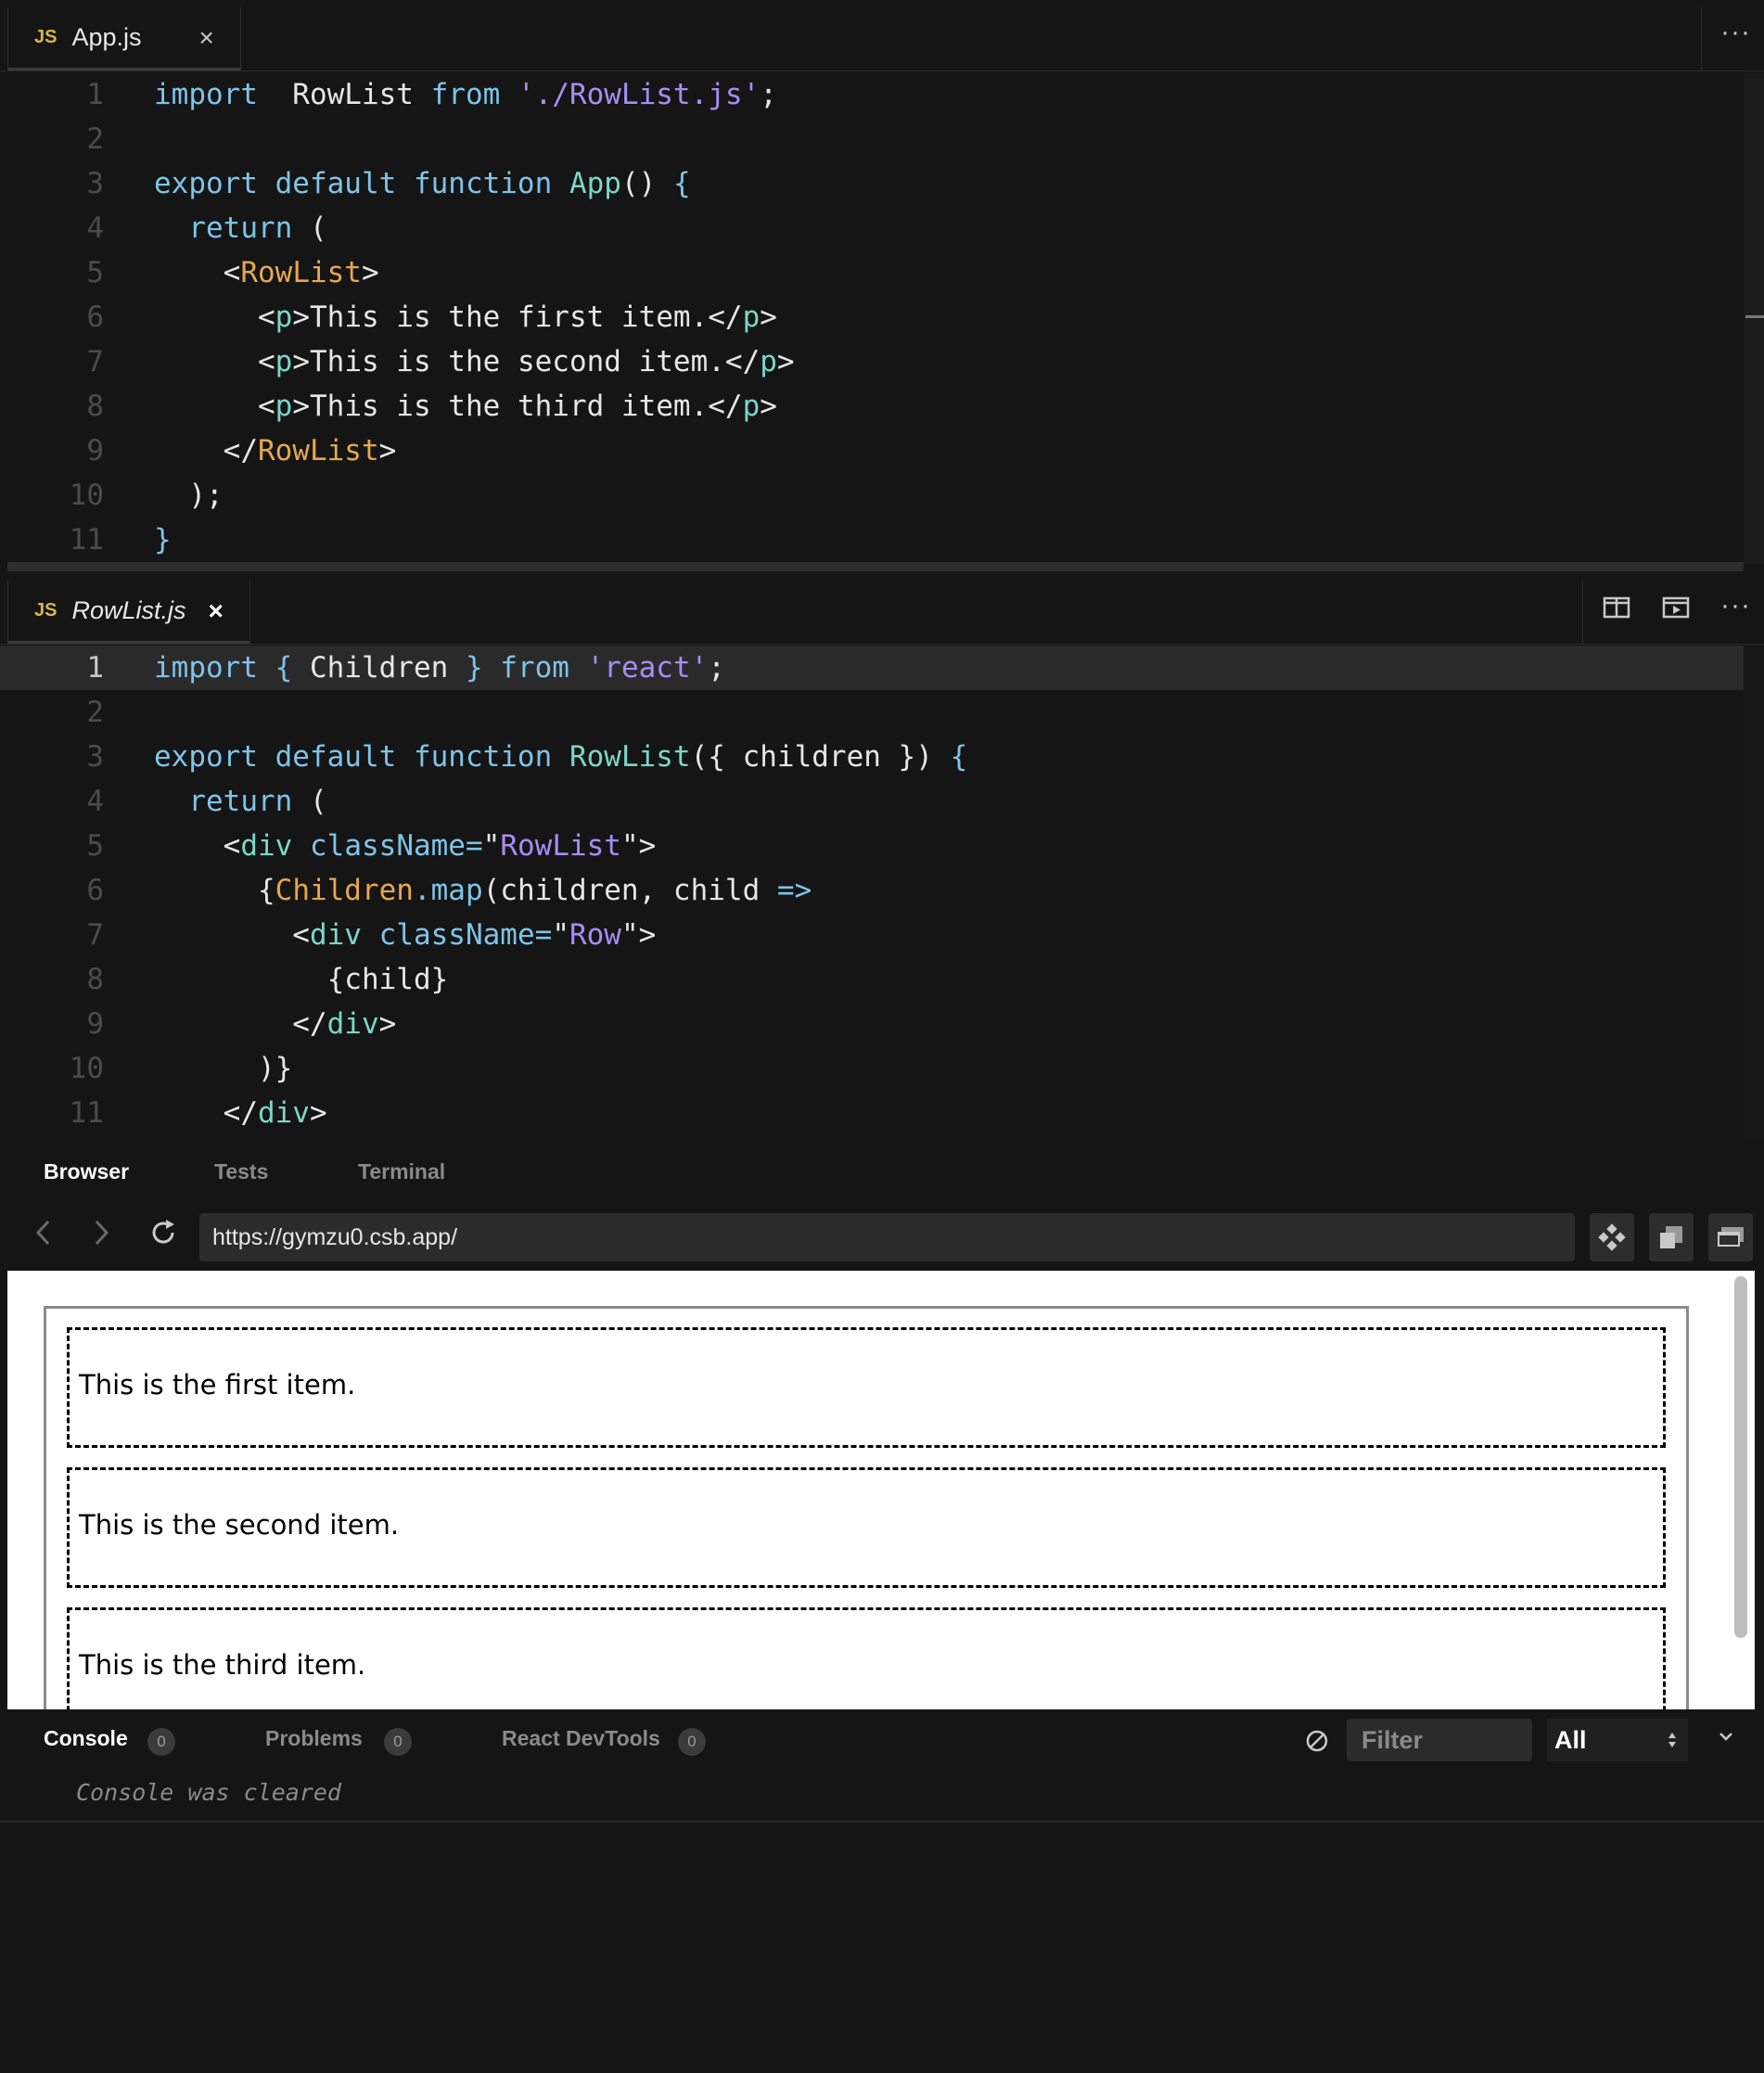 The height and width of the screenshot is (2073, 1764). I want to click on line-text: <RowList>, so click(266, 272).